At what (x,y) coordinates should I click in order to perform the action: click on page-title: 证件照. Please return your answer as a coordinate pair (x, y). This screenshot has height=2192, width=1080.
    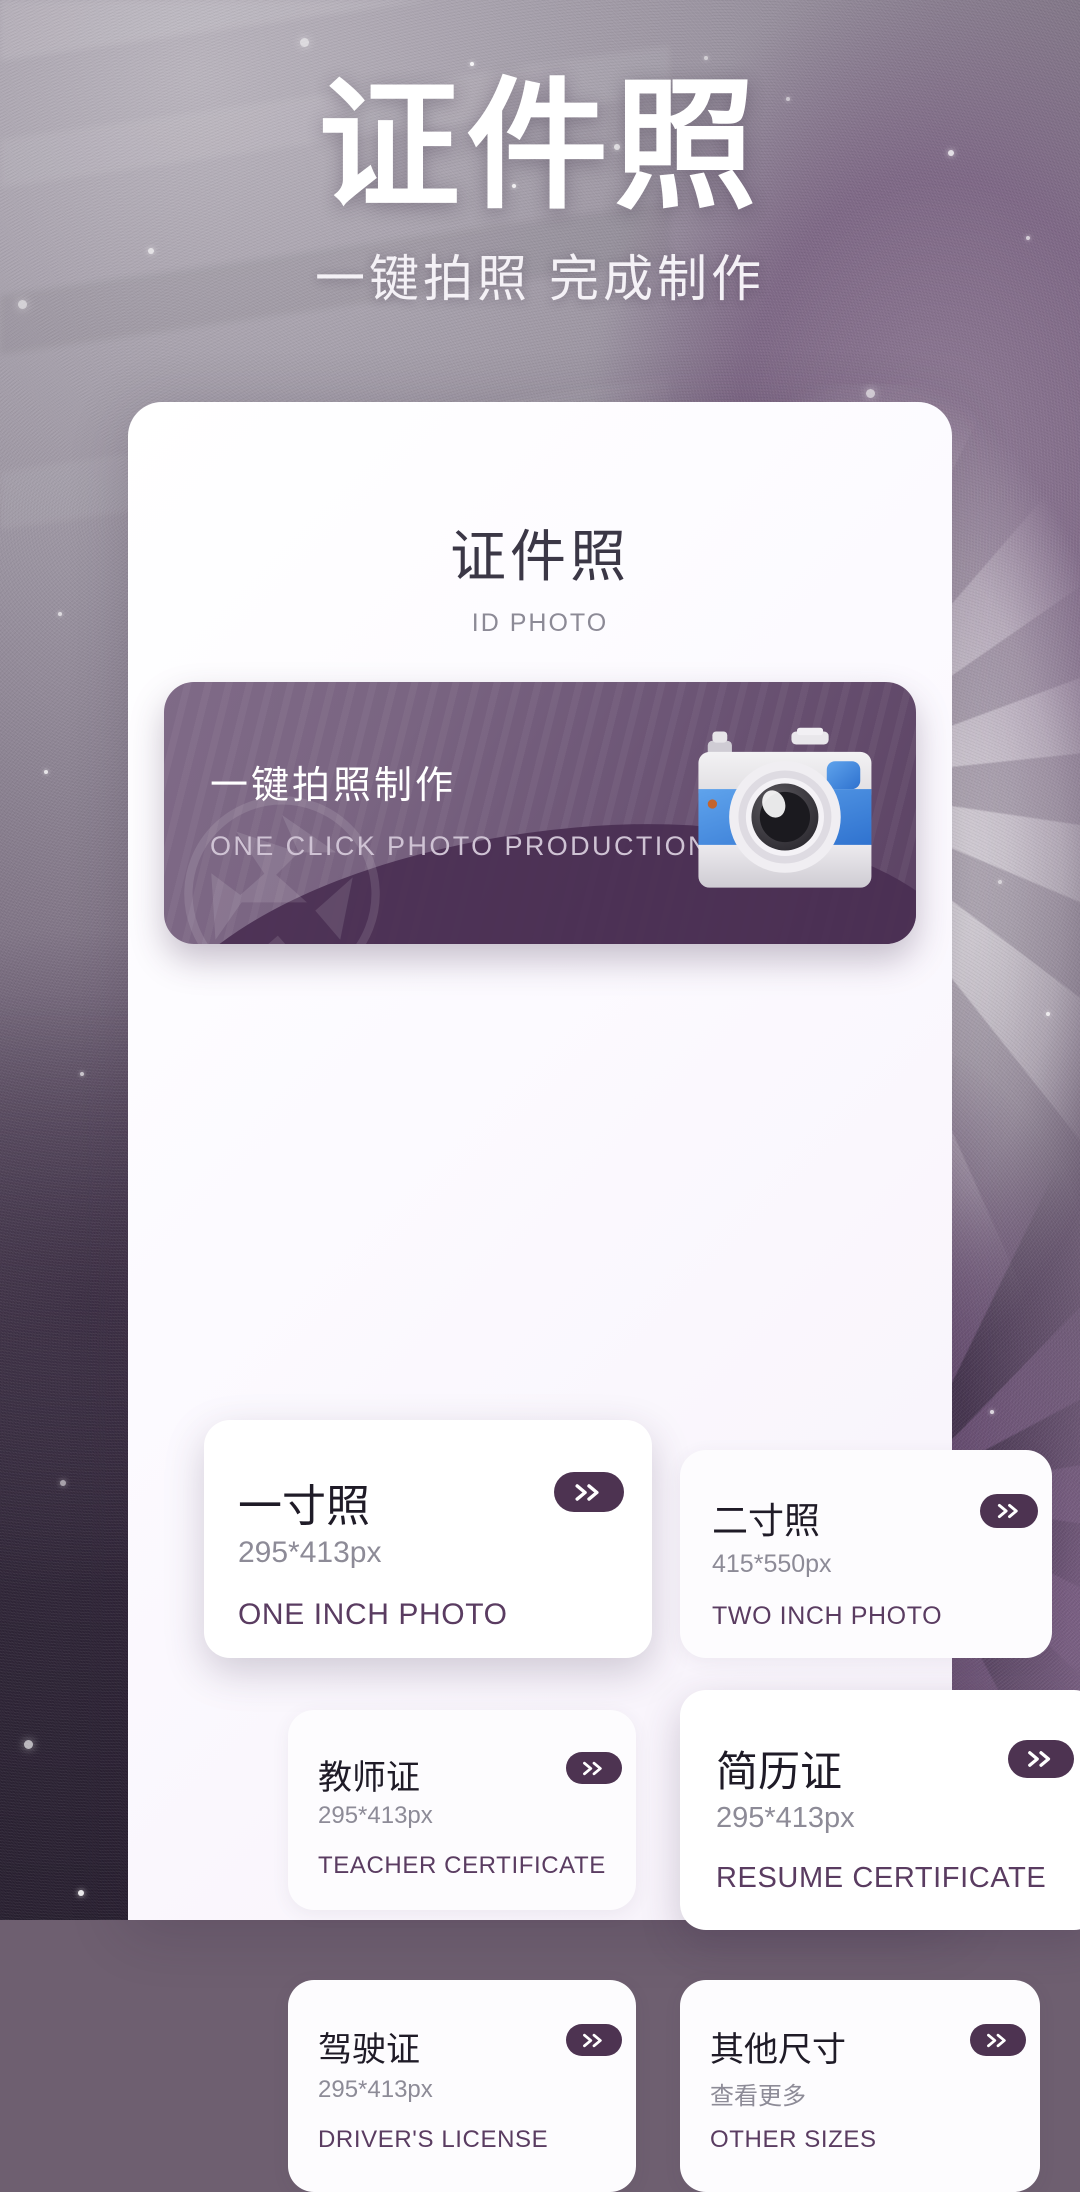
    Looking at the image, I should click on (540, 146).